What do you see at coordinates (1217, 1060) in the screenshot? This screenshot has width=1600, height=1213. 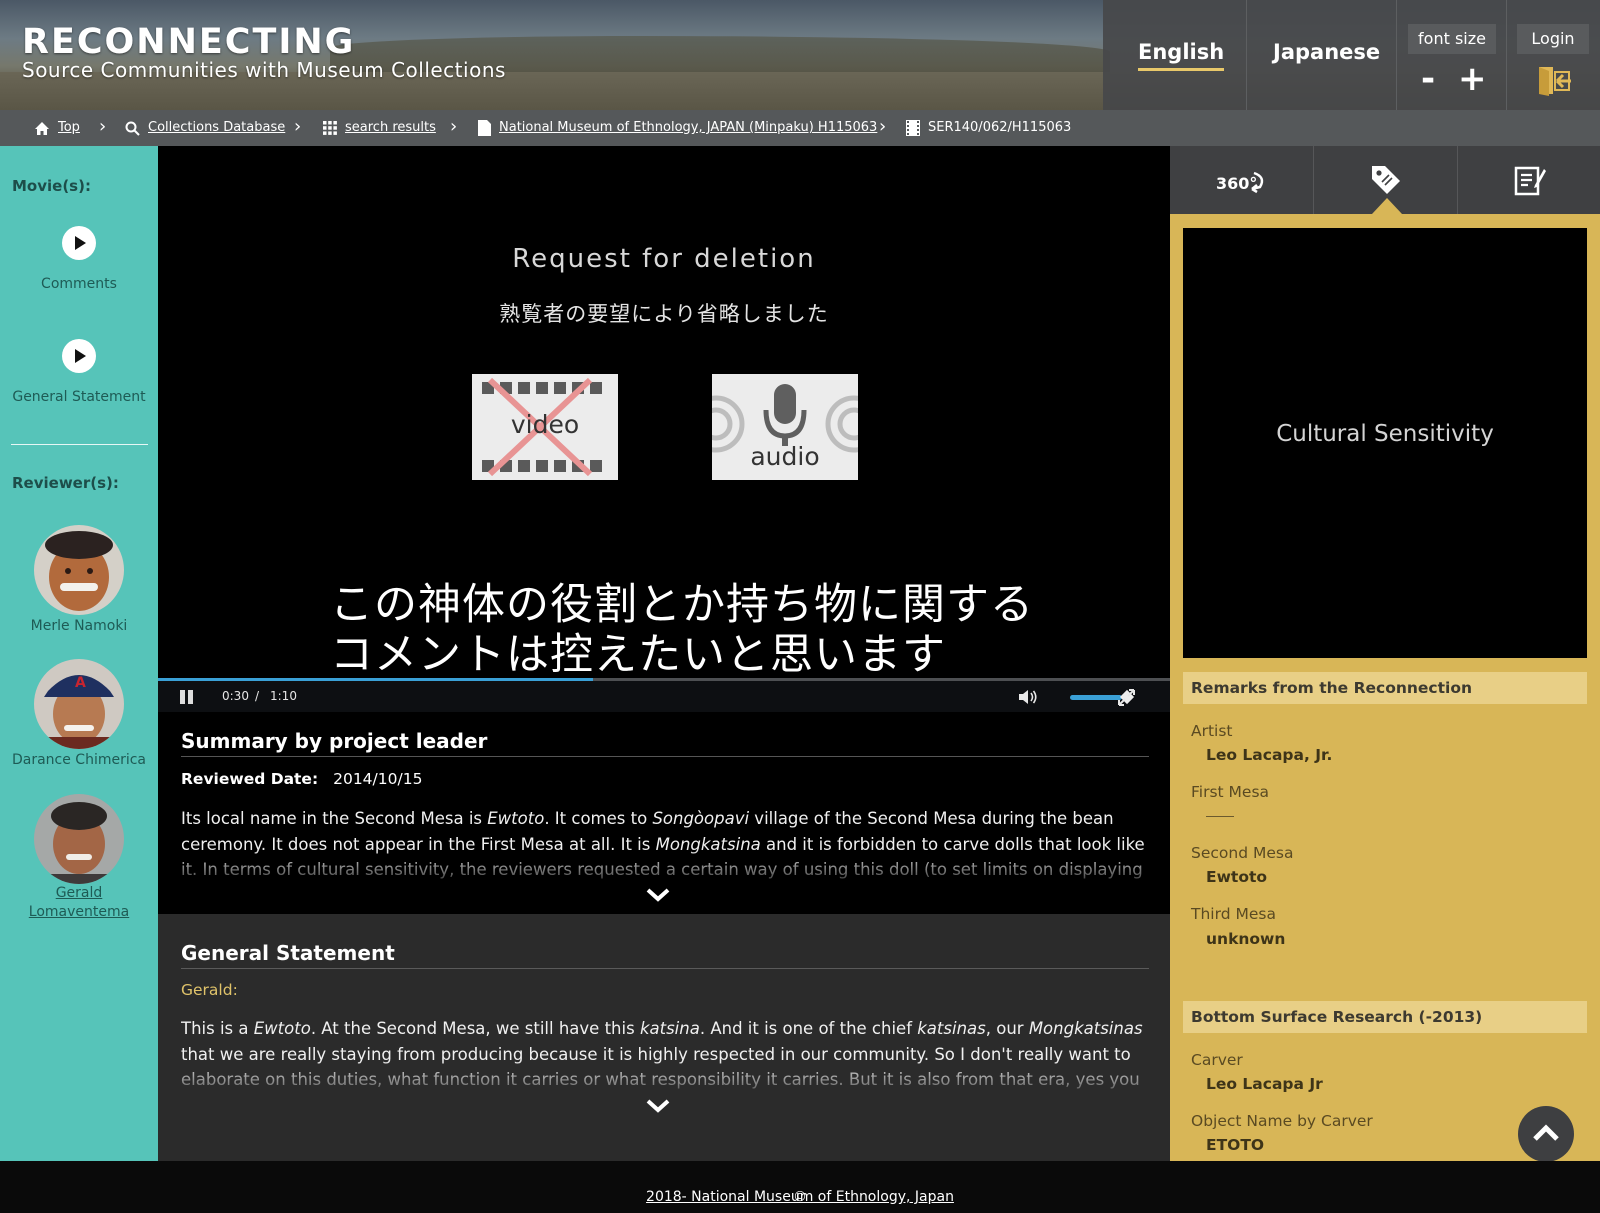 I see `bottom-label: Carver` at bounding box center [1217, 1060].